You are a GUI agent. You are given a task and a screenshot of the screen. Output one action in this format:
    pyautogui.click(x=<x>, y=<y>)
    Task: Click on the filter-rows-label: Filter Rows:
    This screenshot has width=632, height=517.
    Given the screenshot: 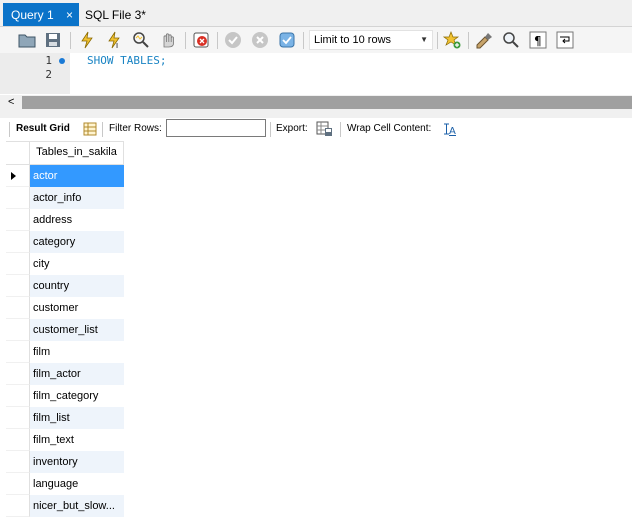 What is the action you would take?
    pyautogui.click(x=135, y=128)
    